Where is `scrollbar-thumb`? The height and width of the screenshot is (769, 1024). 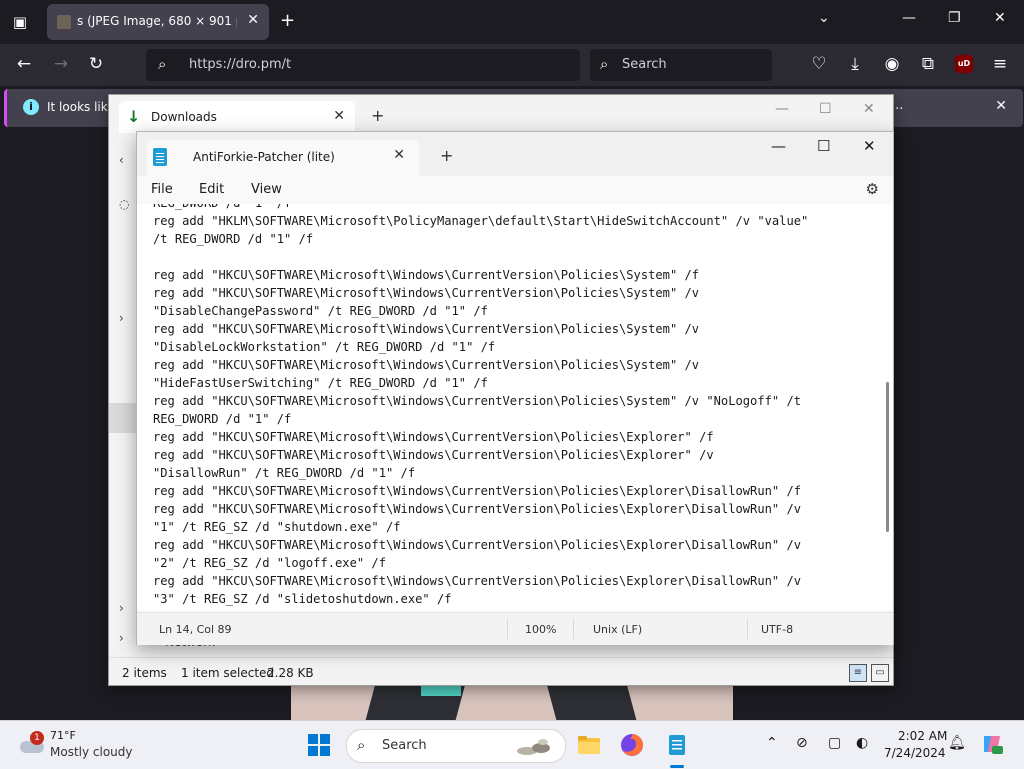 scrollbar-thumb is located at coordinates (887, 457).